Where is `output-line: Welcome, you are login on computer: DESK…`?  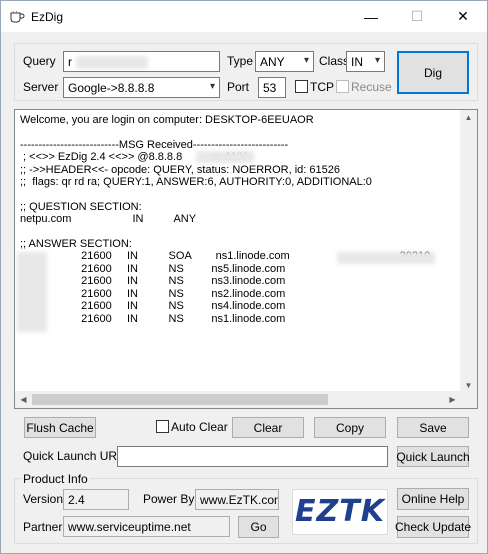 output-line: Welcome, you are login on computer: DESK… is located at coordinates (167, 120).